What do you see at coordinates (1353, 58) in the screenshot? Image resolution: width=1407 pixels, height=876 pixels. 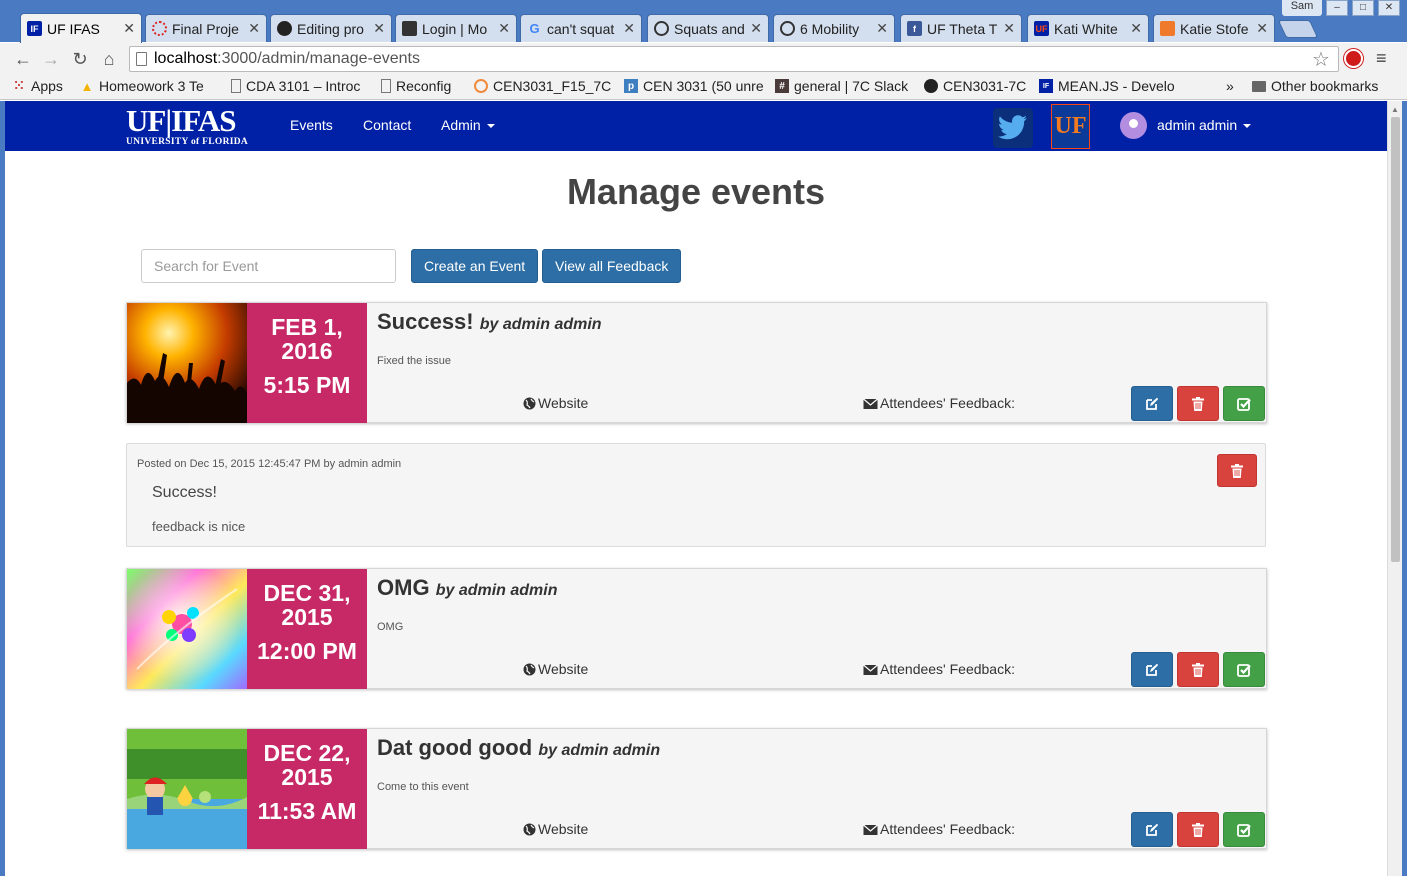 I see `extension-stop-icon` at bounding box center [1353, 58].